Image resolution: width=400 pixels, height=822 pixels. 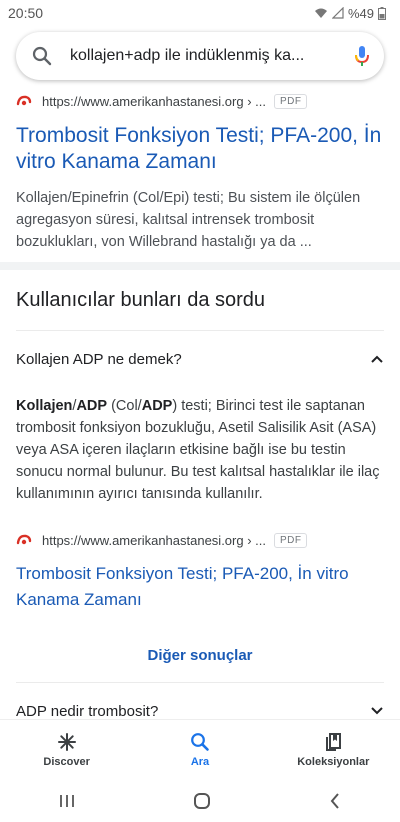 What do you see at coordinates (335, 801) in the screenshot?
I see `back-icon` at bounding box center [335, 801].